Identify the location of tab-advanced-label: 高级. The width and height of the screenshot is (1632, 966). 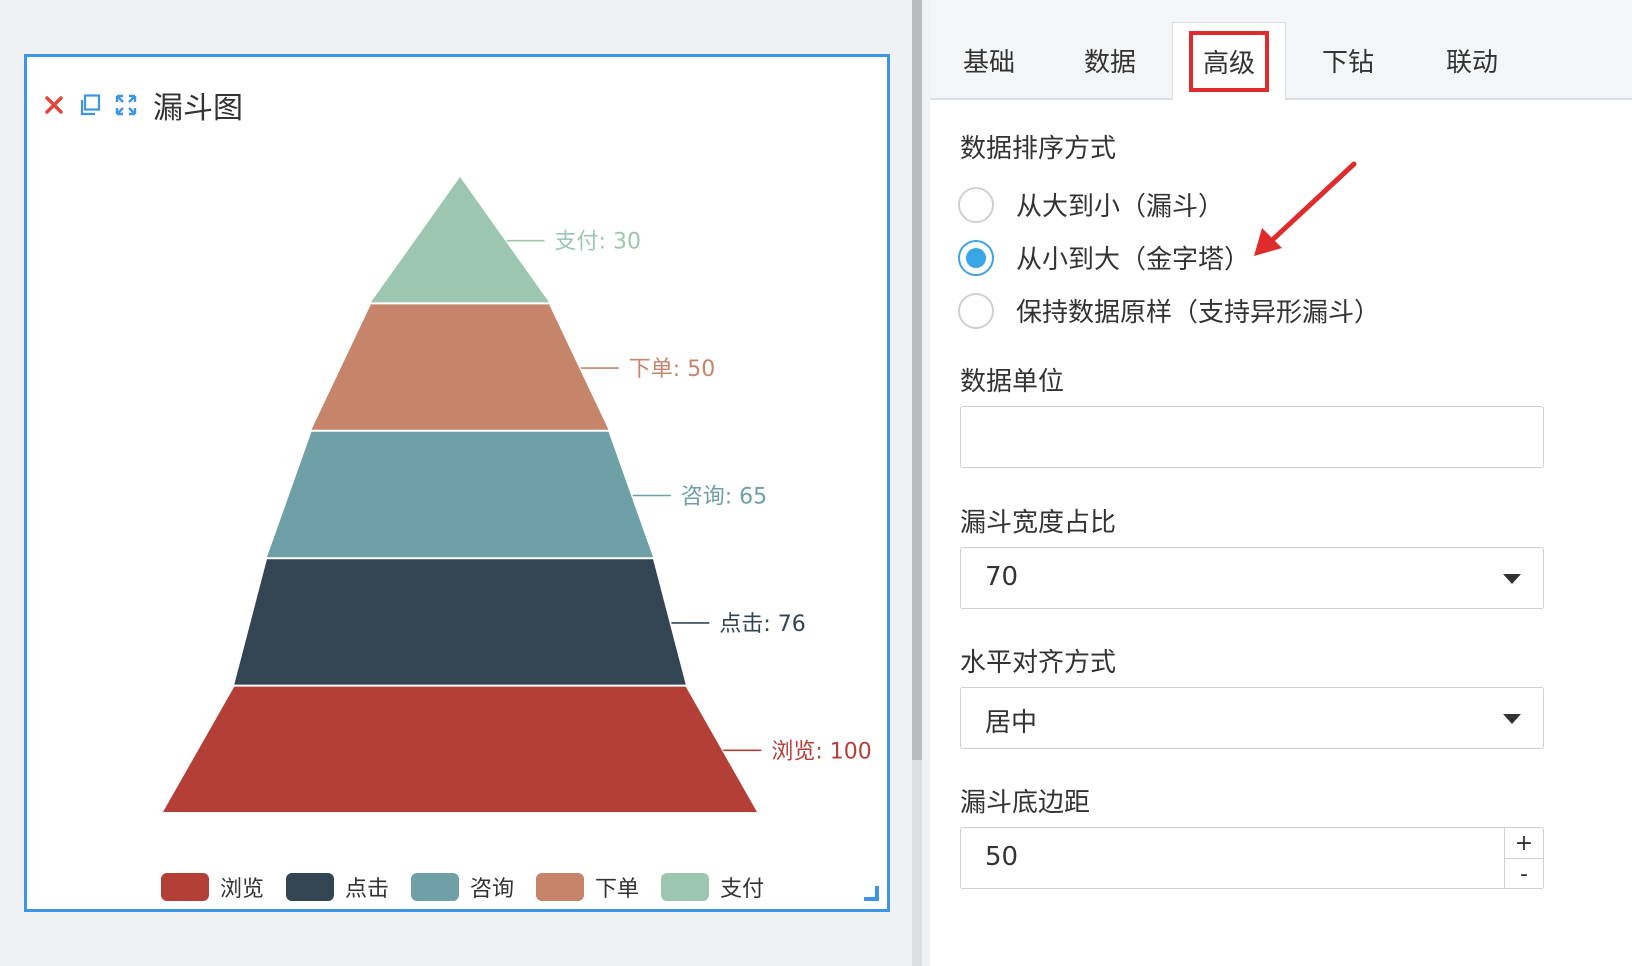
(1228, 61).